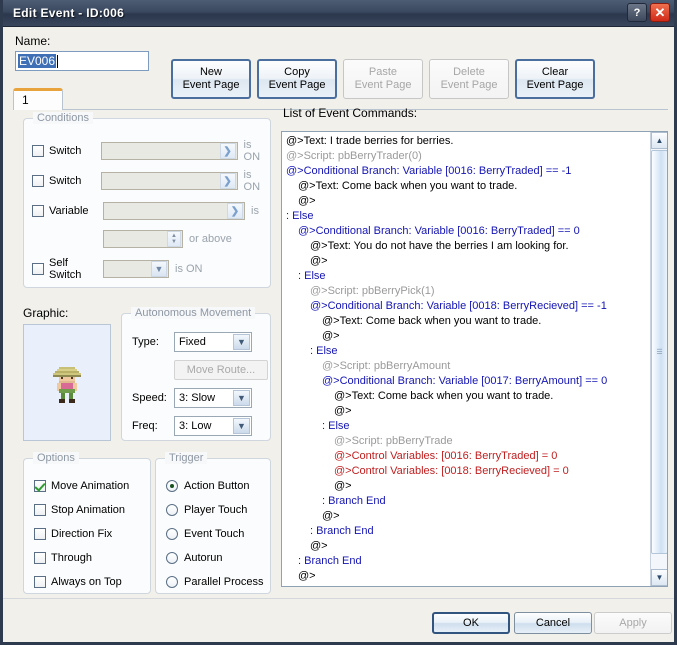 The height and width of the screenshot is (645, 677). Describe the element at coordinates (159, 269) in the screenshot. I see `chevron-down-icon: ▼` at that location.